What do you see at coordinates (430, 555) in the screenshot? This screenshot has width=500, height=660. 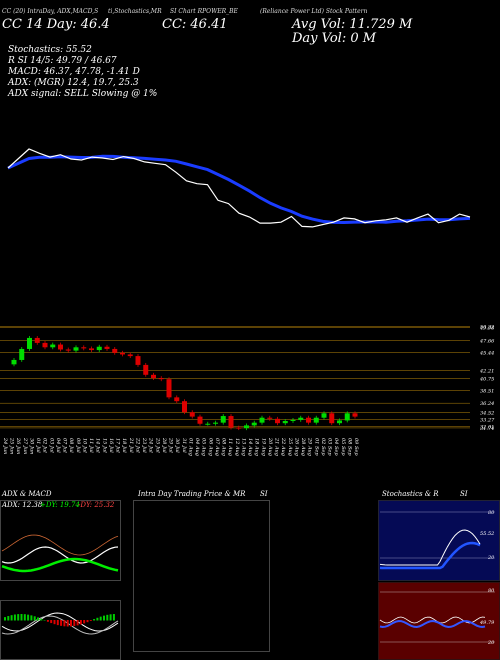 I see `stoch-signal-line` at bounding box center [430, 555].